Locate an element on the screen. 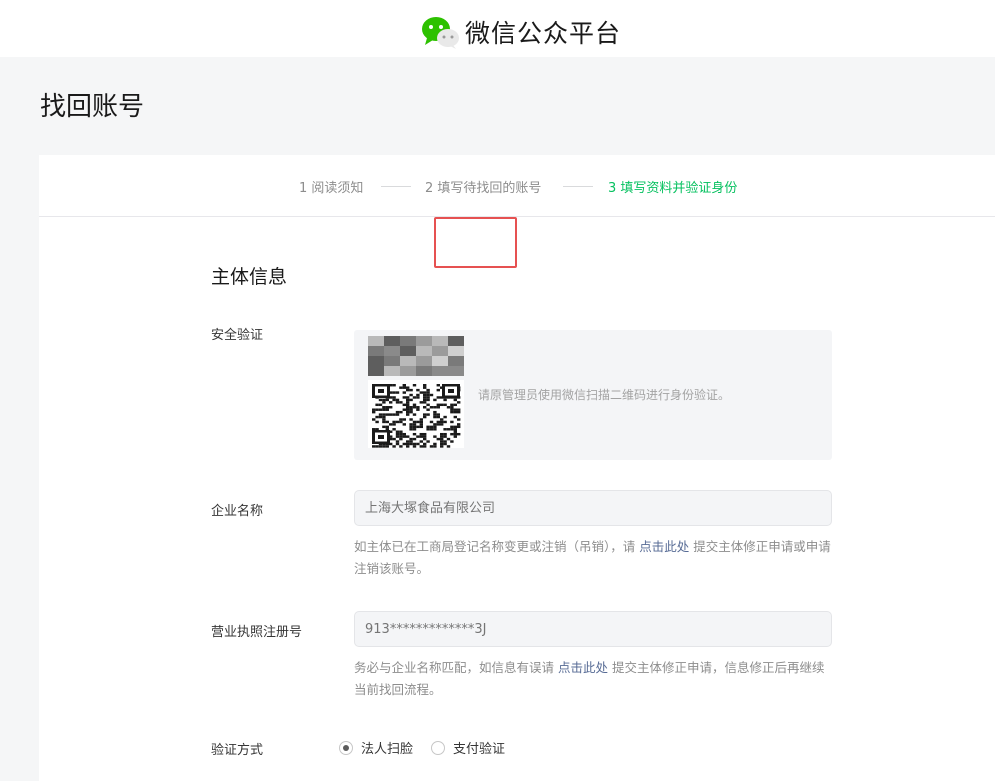 The image size is (995, 781). radio-payment-verify: 支付验证 is located at coordinates (468, 747).